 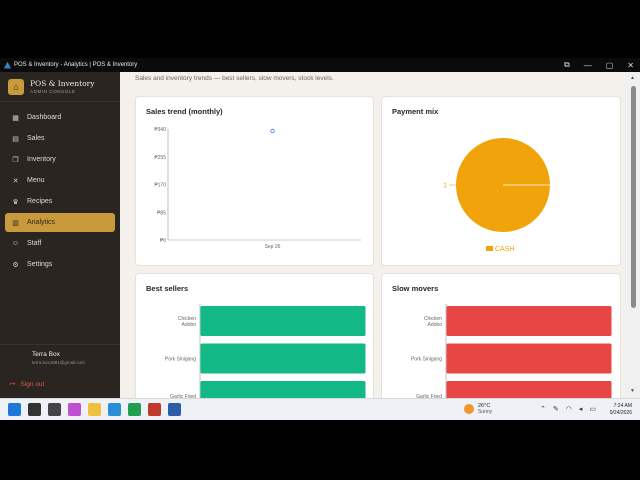 I want to click on sticky-app-icon, so click(x=134, y=409).